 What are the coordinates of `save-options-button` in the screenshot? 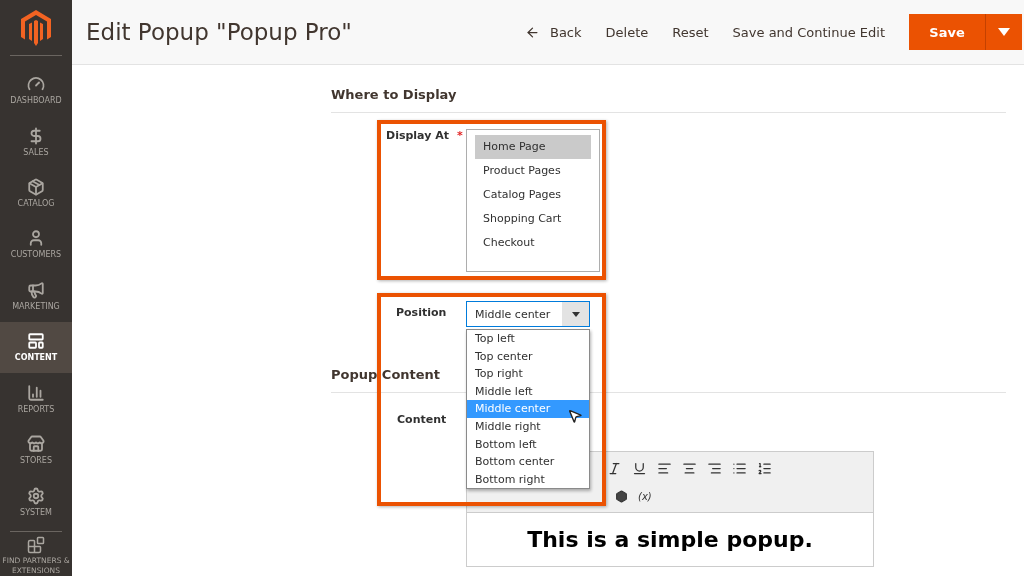 It's located at (1003, 32).